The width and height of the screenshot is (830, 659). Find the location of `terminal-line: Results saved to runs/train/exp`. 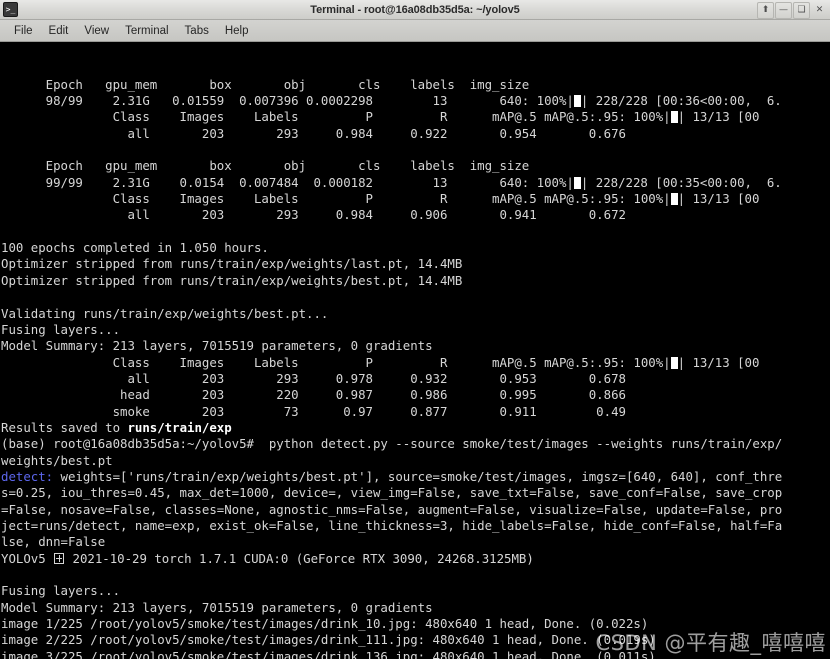

terminal-line: Results saved to runs/train/exp is located at coordinates (116, 427).